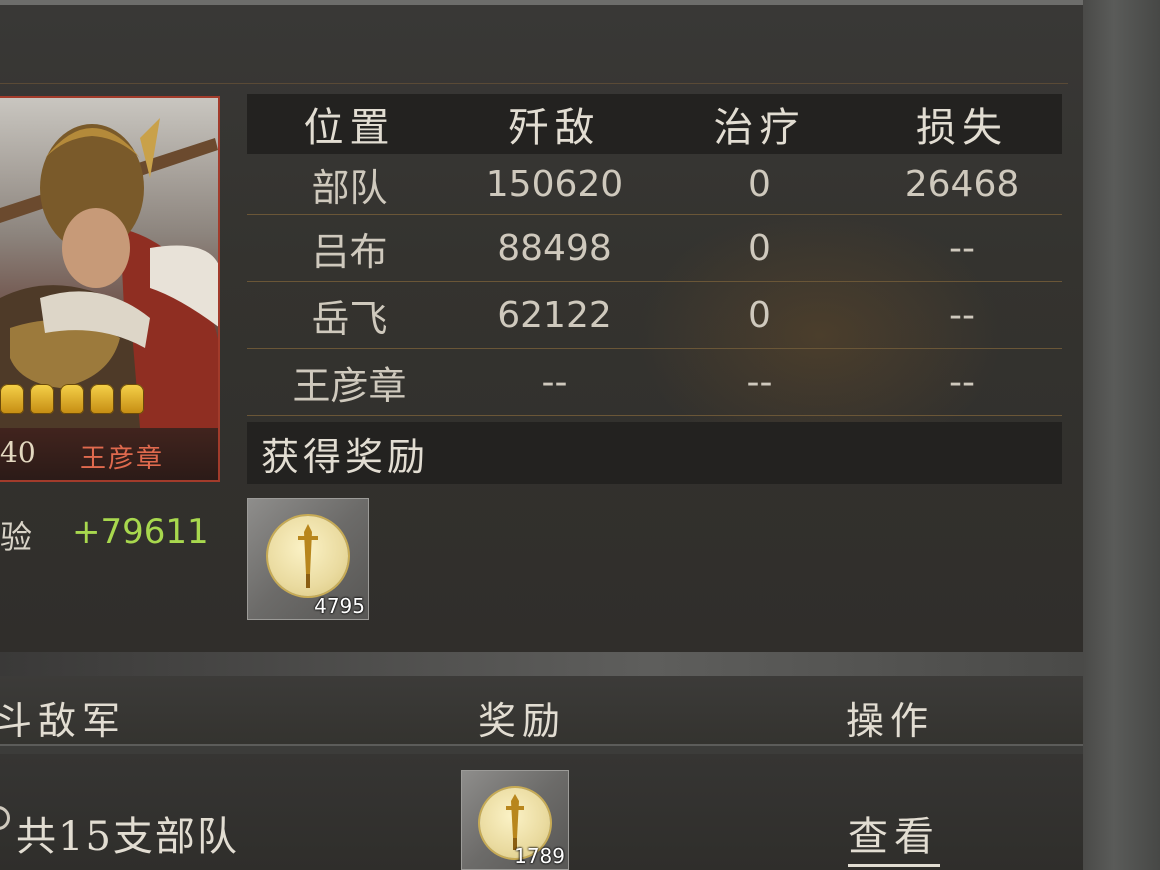 The image size is (1160, 870). I want to click on row-position: 部队, so click(349, 187).